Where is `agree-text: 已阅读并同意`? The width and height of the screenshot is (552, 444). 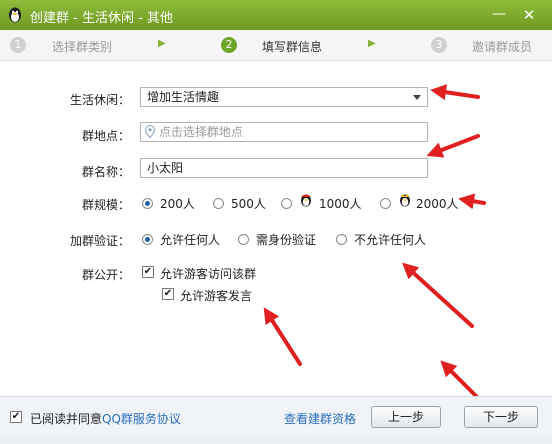 agree-text: 已阅读并同意 is located at coordinates (66, 419).